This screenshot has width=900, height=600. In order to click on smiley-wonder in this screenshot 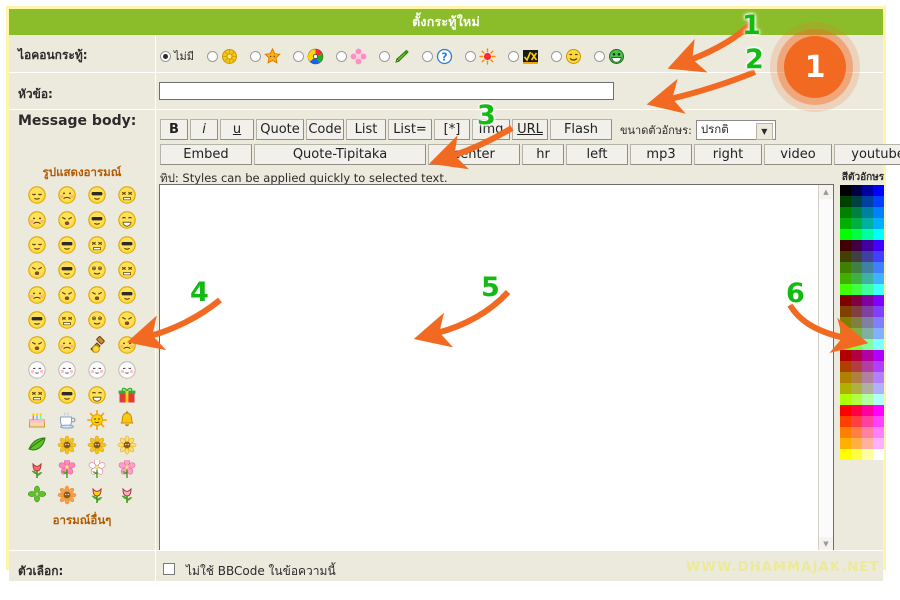, I will do `click(97, 244)`.